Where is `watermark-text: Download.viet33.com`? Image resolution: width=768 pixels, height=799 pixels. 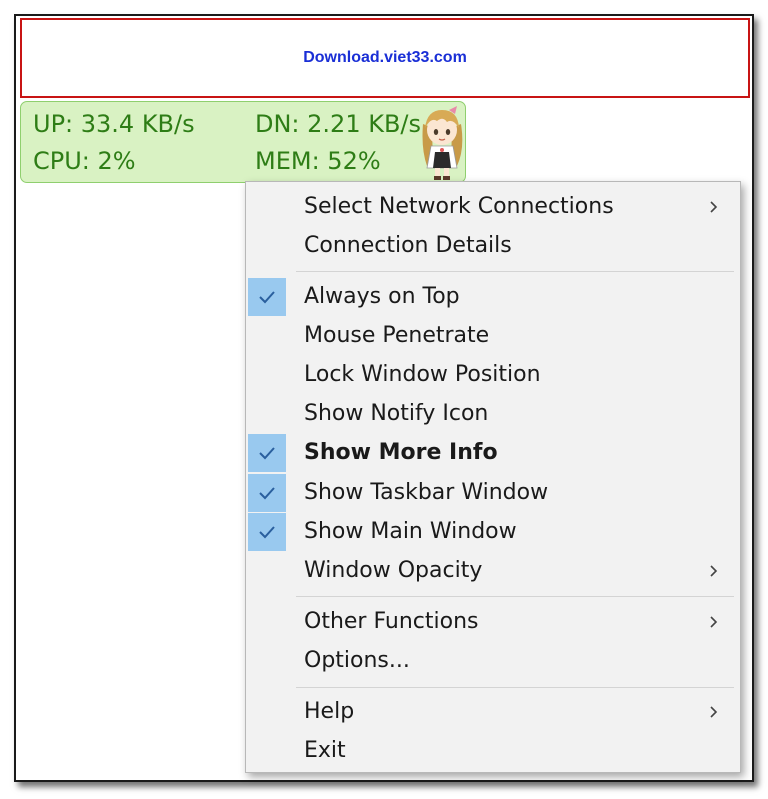 watermark-text: Download.viet33.com is located at coordinates (385, 57).